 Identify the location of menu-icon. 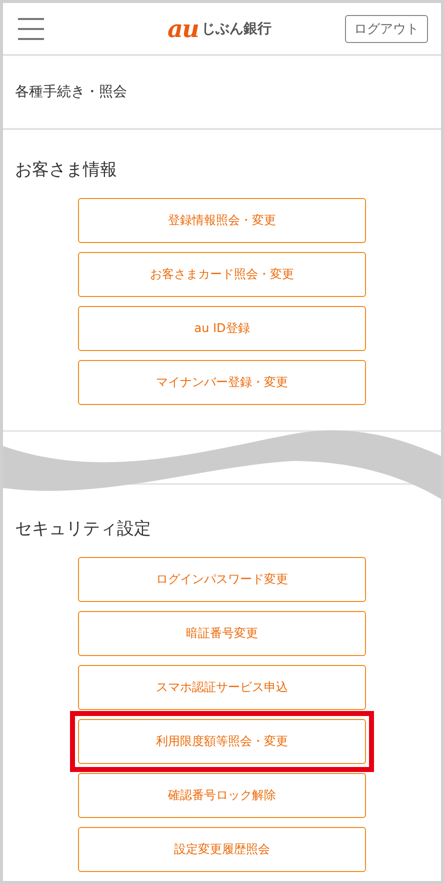
(31, 28).